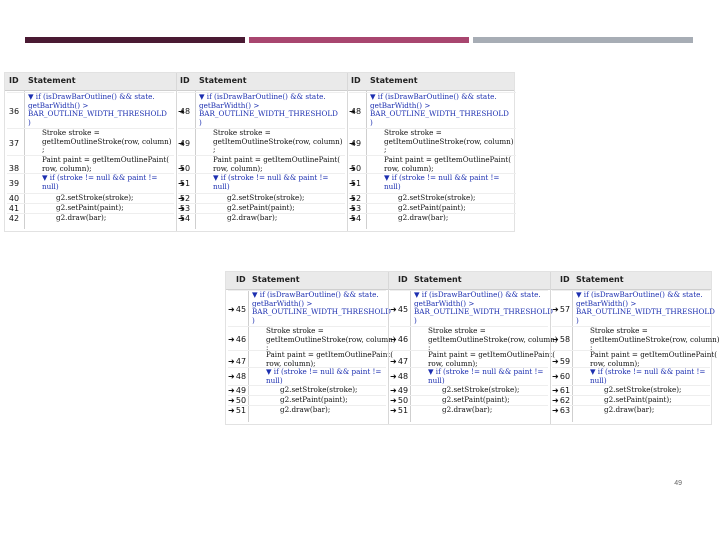 The image size is (720, 540). I want to click on row-id: 40, so click(14, 198).